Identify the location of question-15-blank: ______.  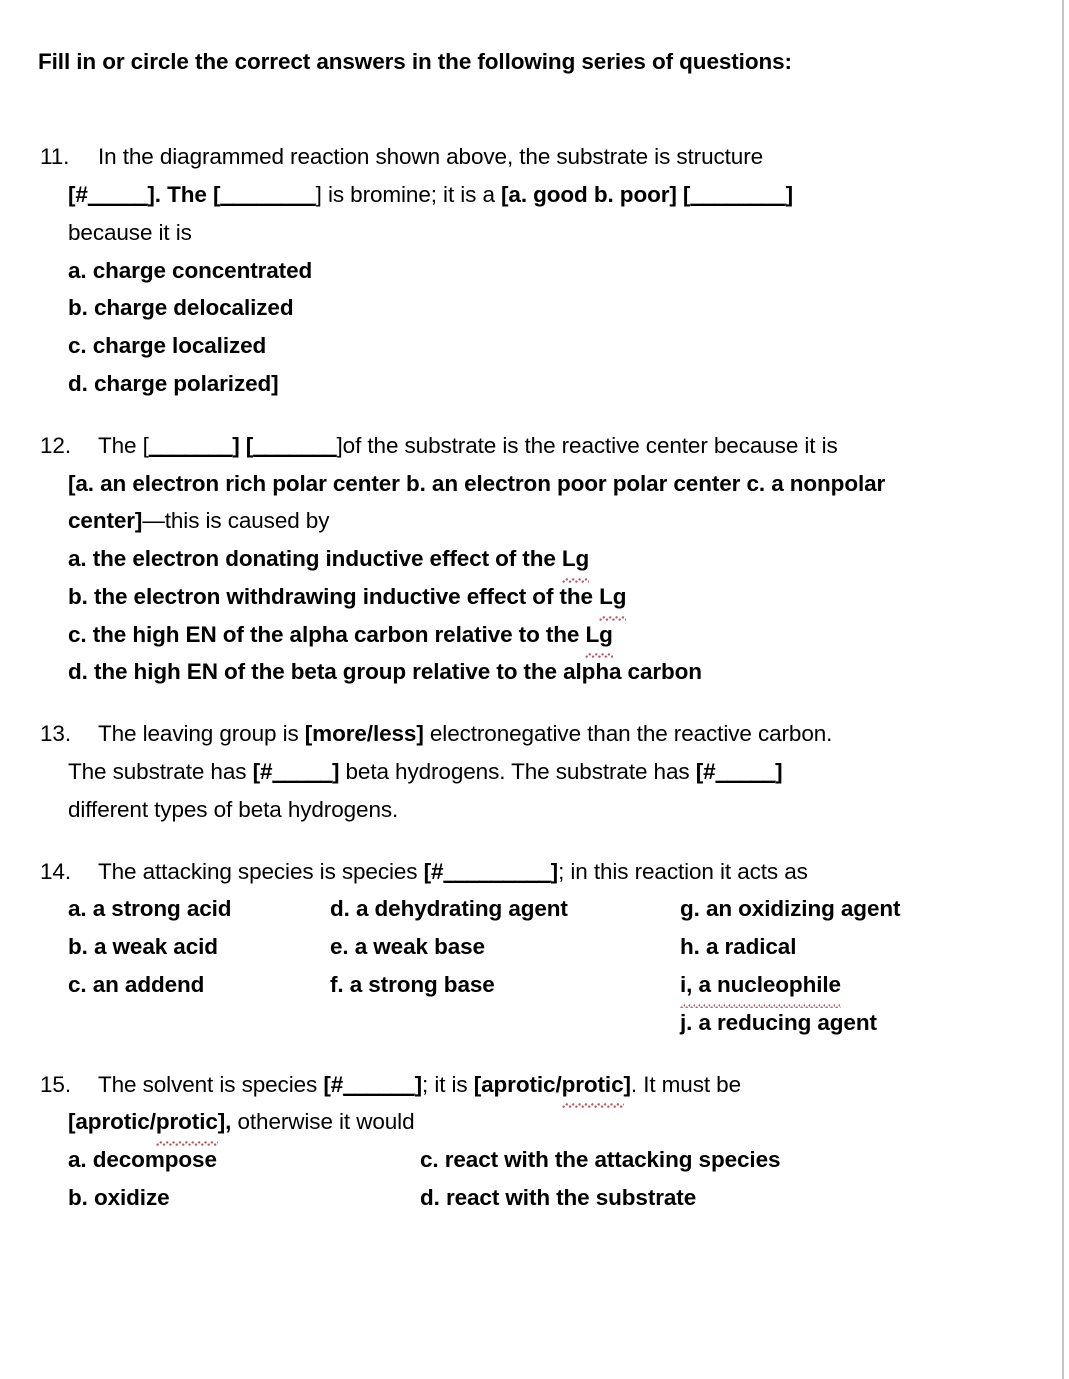
(379, 1084).